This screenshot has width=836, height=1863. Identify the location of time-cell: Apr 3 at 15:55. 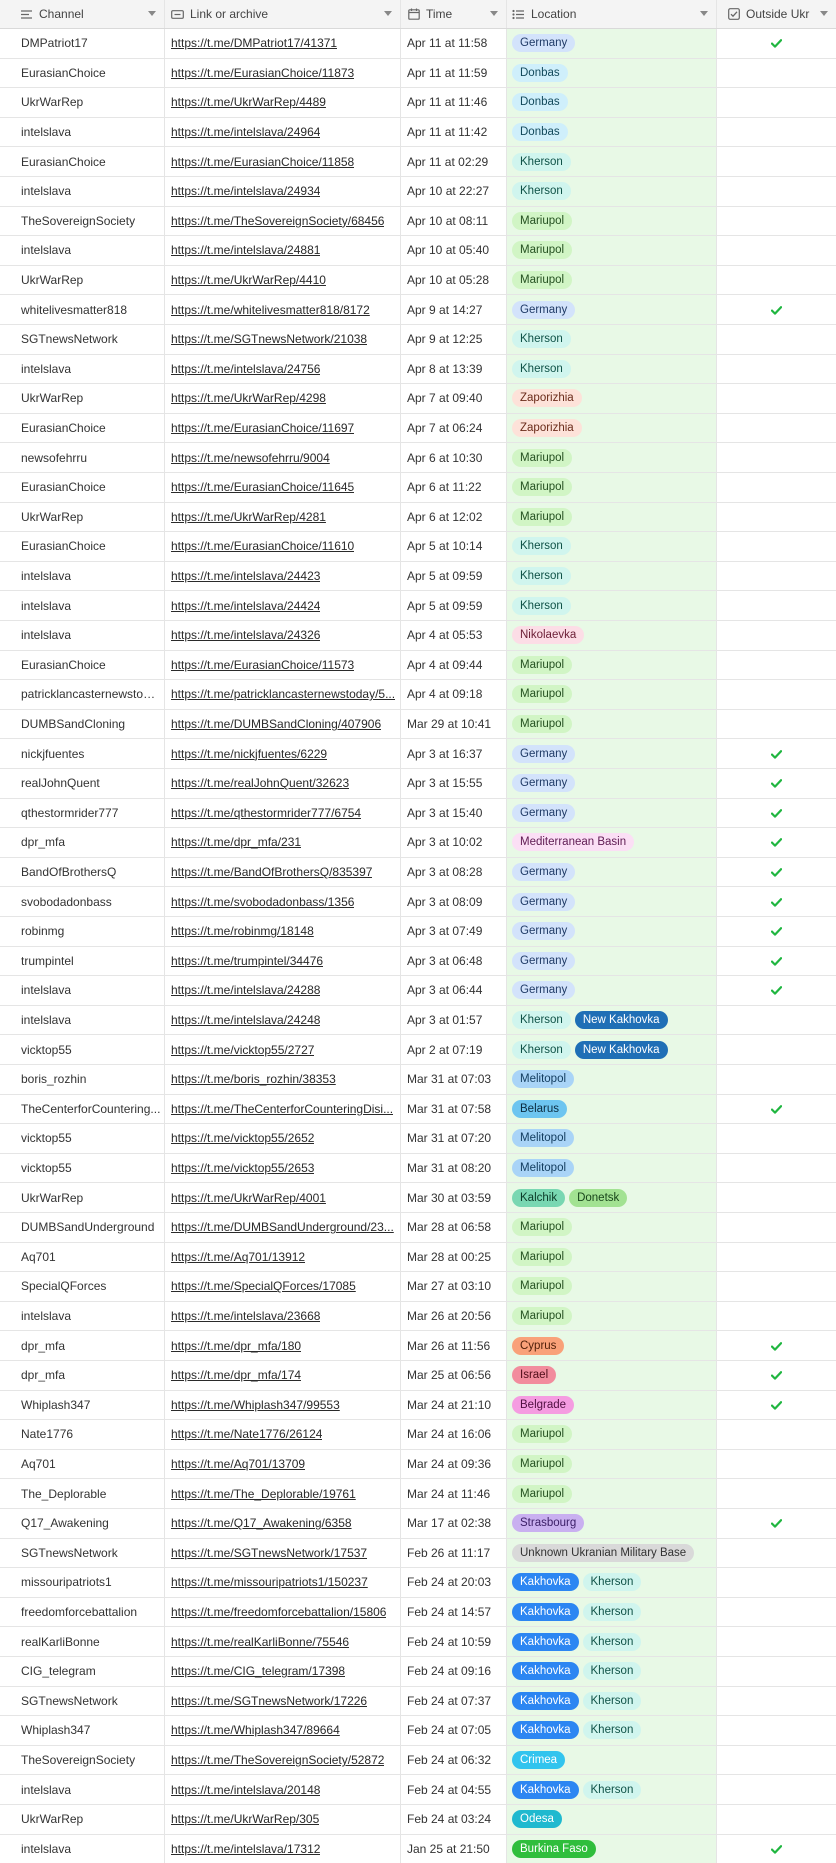
(454, 783).